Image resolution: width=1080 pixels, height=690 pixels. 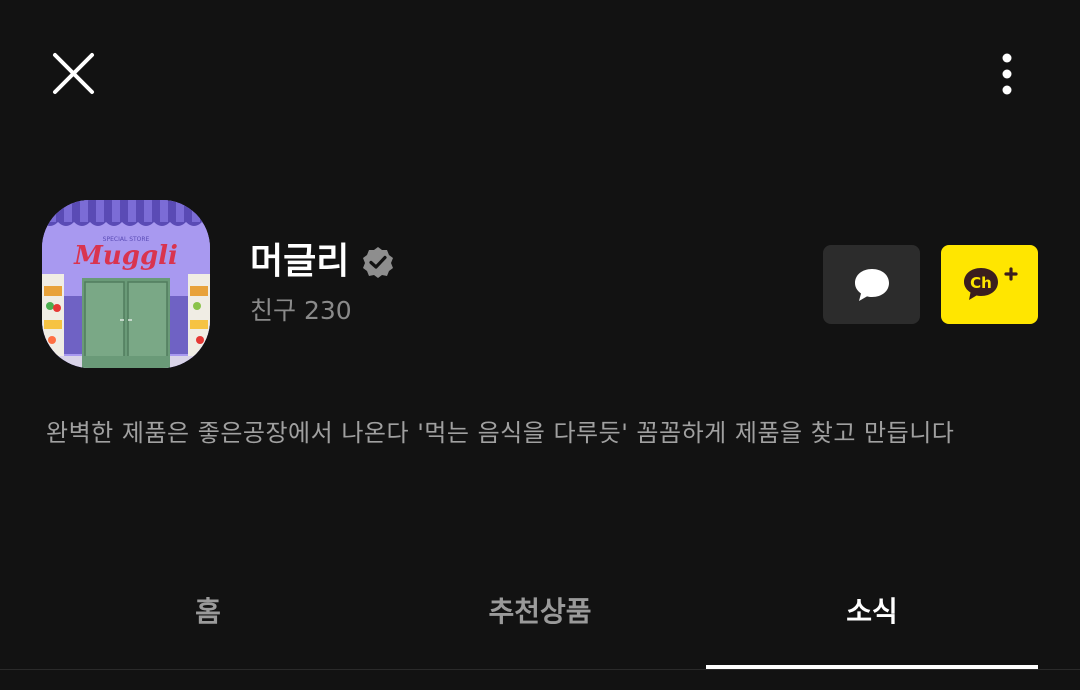 I want to click on chat-bubble-icon, so click(x=871, y=284).